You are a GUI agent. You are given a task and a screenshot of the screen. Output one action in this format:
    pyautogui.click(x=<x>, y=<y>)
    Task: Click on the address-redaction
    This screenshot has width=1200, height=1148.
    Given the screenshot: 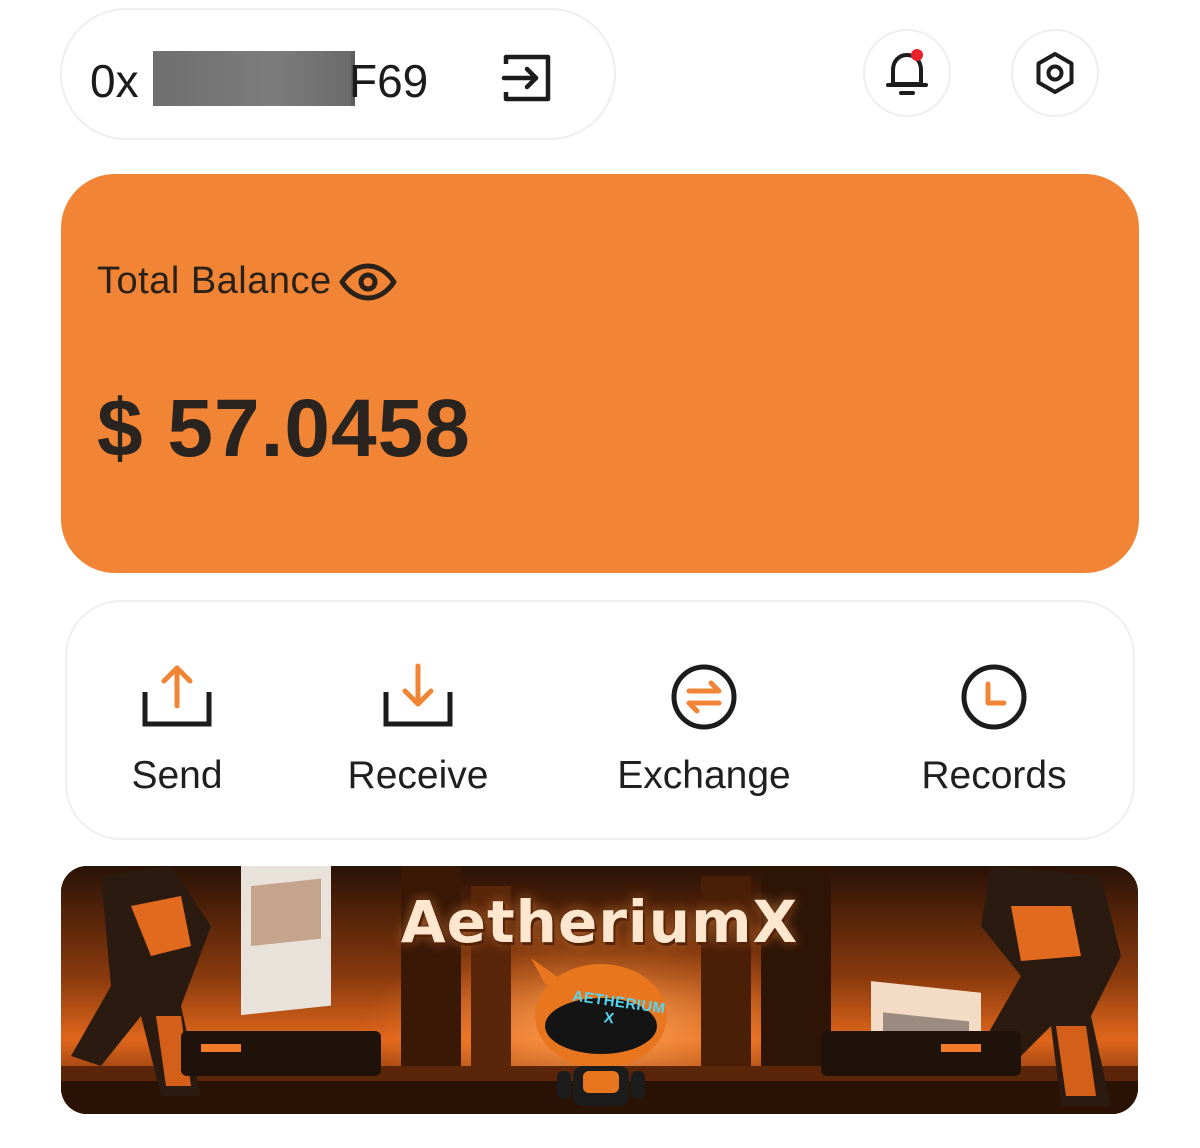 What is the action you would take?
    pyautogui.click(x=254, y=78)
    